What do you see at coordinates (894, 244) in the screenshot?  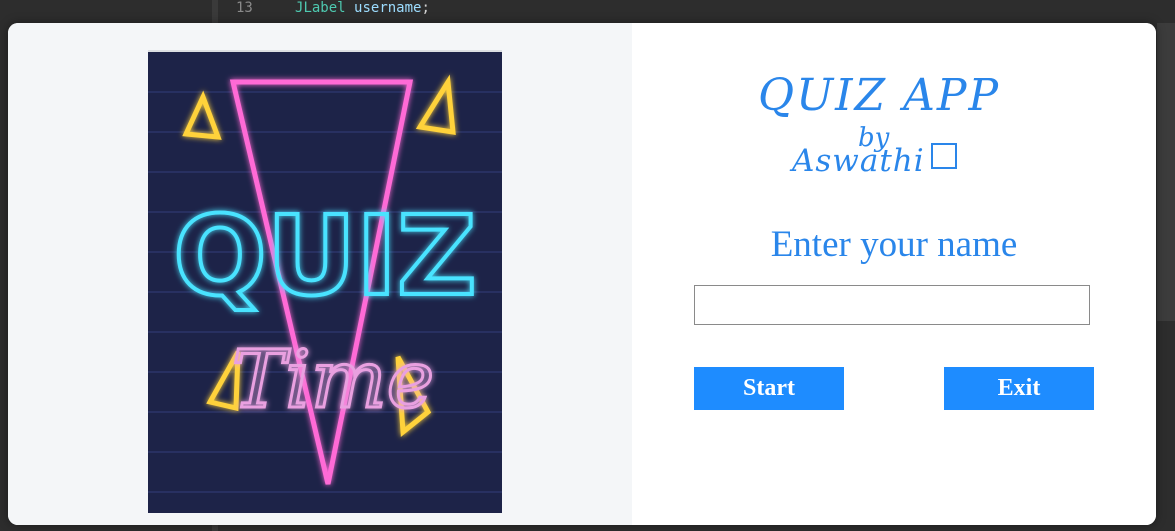 I see `name-prompt: Enter your name` at bounding box center [894, 244].